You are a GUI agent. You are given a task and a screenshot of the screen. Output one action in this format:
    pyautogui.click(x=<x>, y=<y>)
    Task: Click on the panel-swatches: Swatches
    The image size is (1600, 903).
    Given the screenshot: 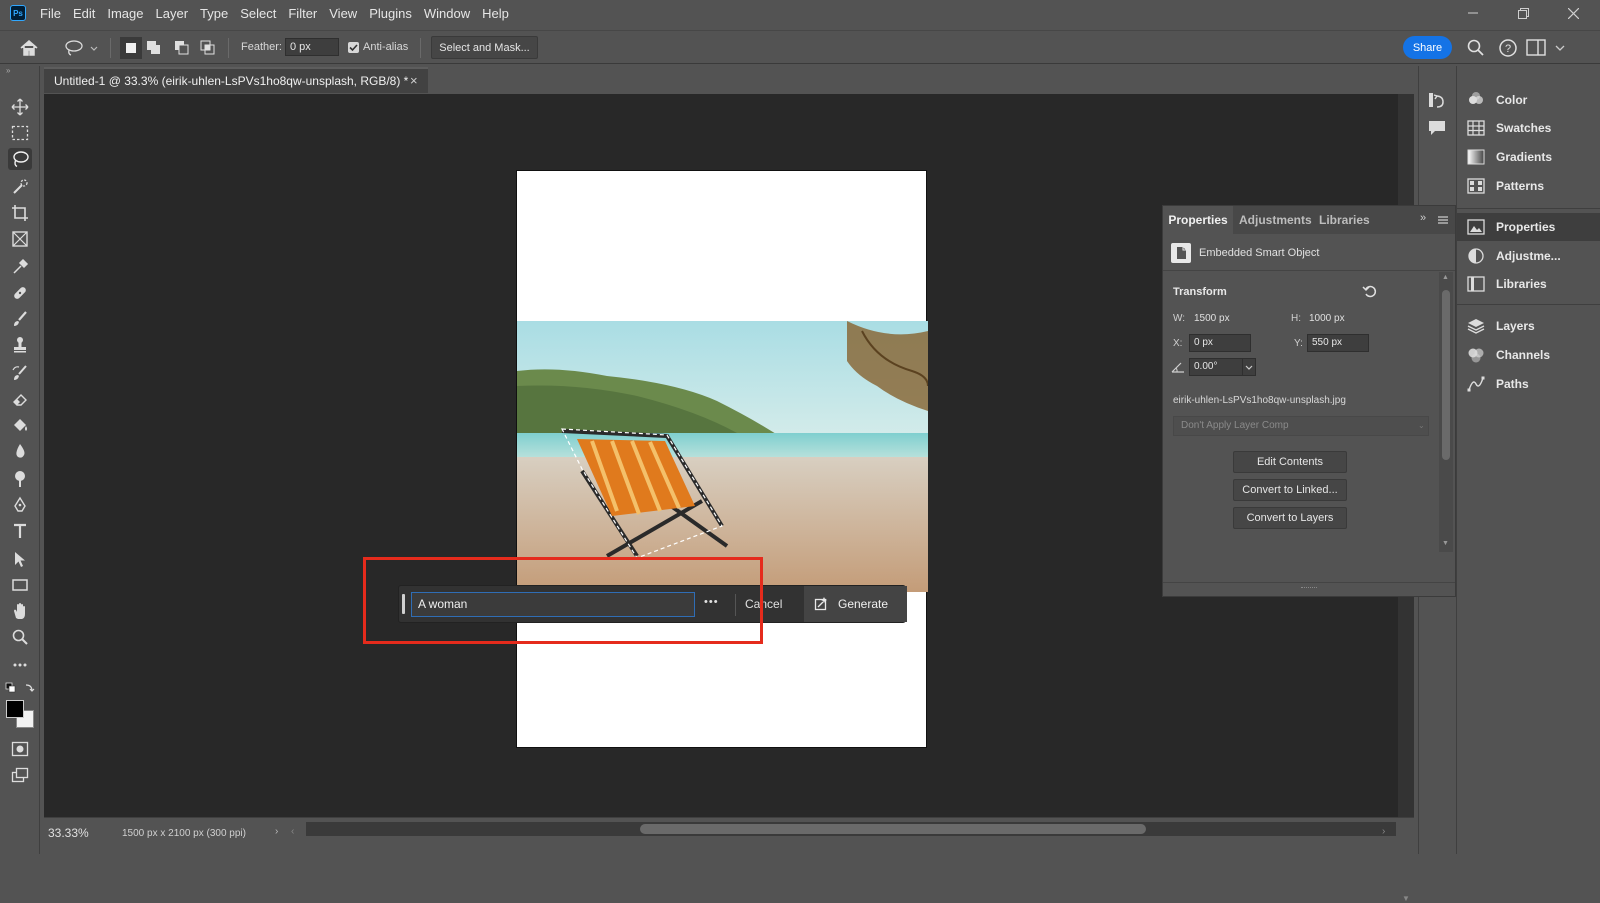 What is the action you would take?
    pyautogui.click(x=1528, y=128)
    